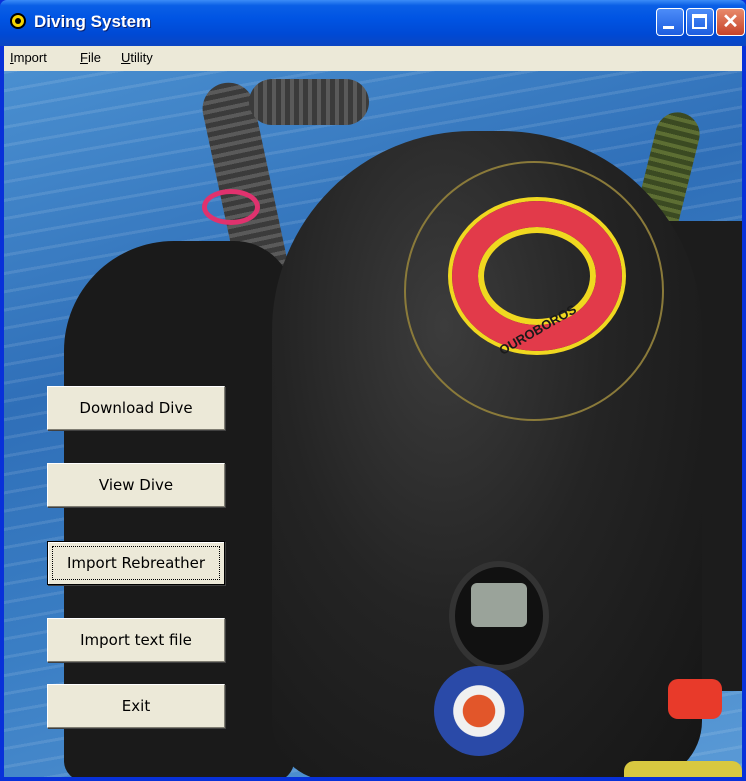 The image size is (746, 781). Describe the element at coordinates (683, 769) in the screenshot. I see `tank` at that location.